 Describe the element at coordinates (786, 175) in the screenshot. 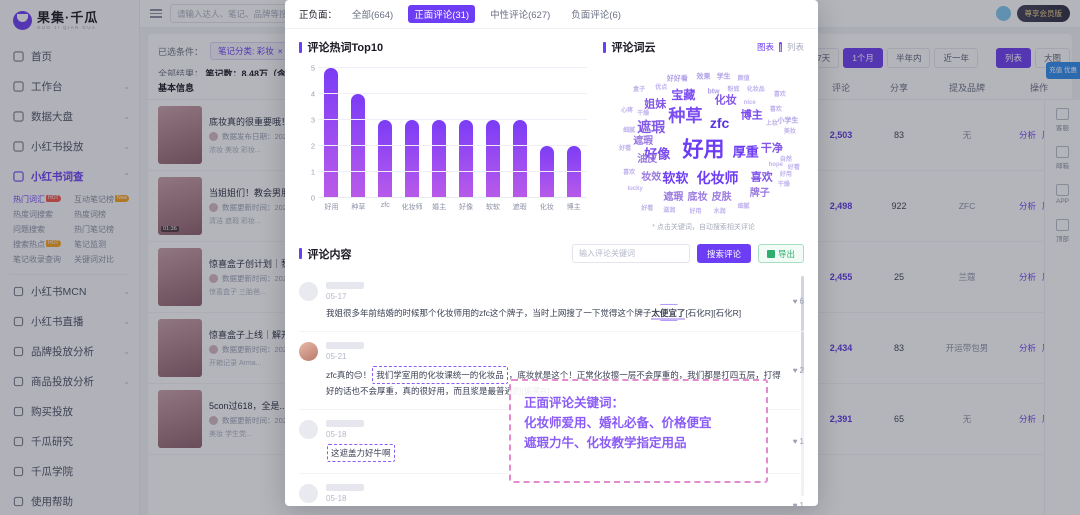

I see `wordcloud-word-46: 好用` at that location.